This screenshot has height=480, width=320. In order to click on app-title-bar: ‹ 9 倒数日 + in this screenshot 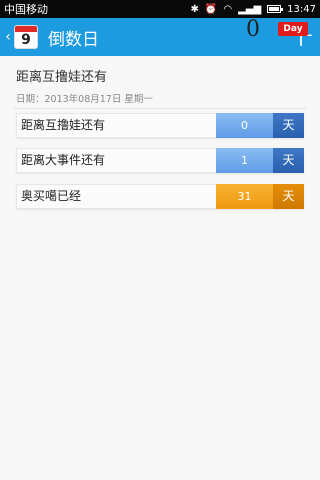, I will do `click(160, 37)`.